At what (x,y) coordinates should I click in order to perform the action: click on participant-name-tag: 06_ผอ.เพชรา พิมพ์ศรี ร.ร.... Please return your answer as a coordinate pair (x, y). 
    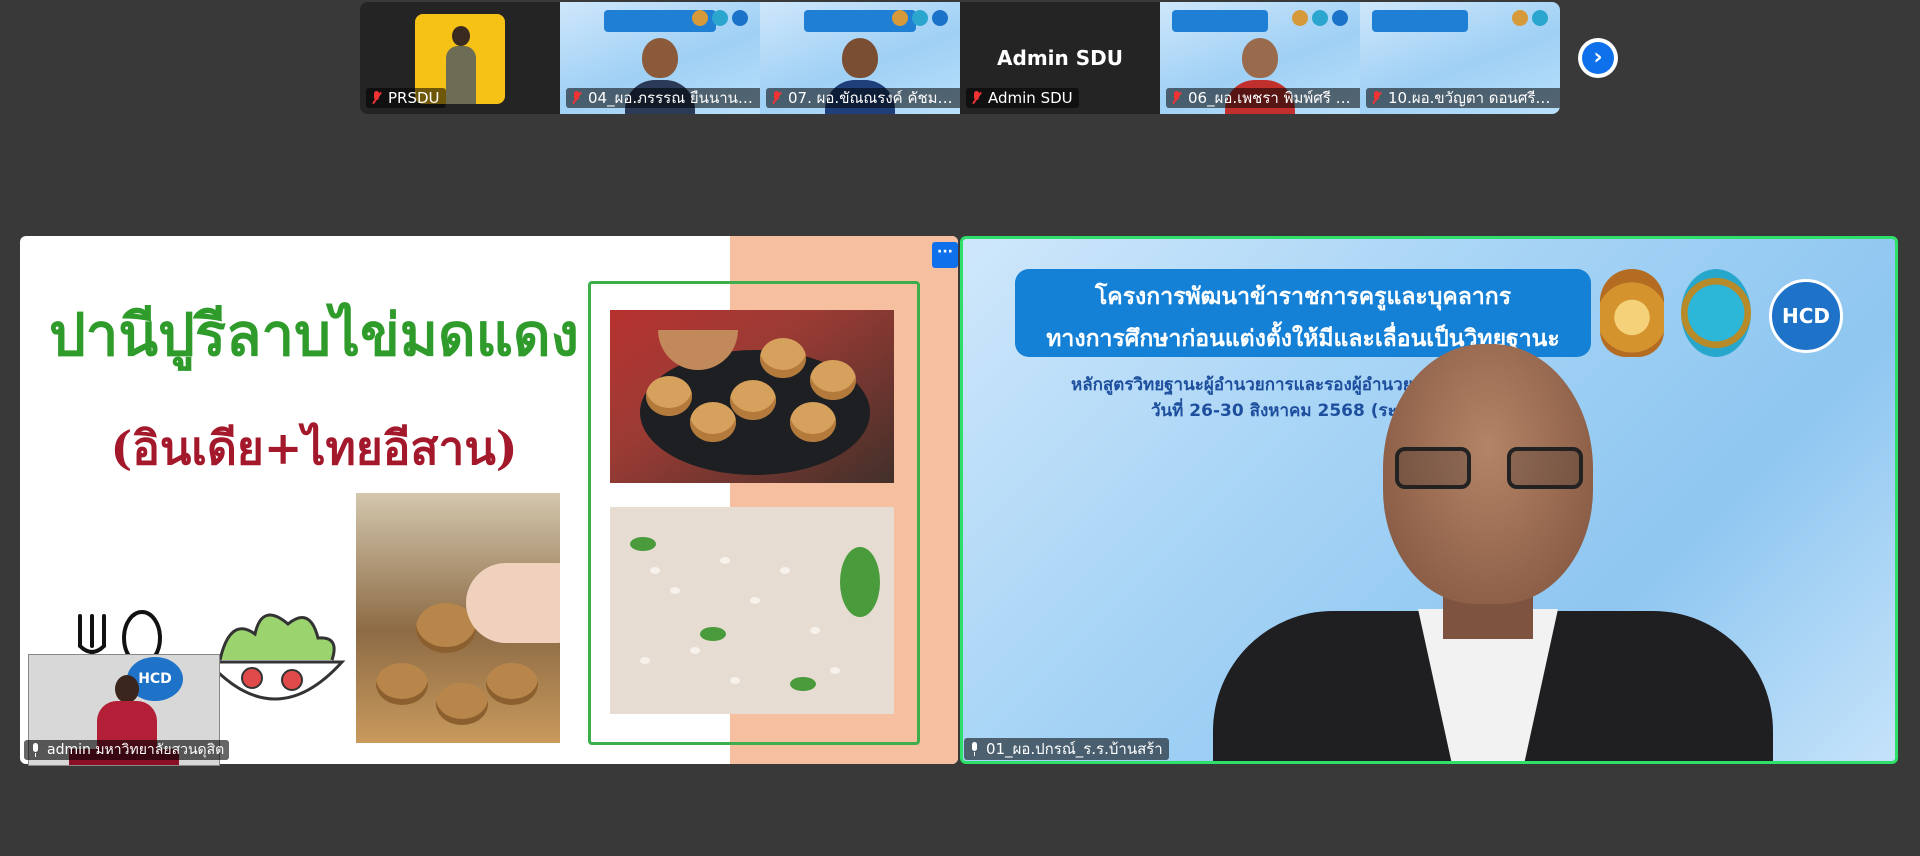
    Looking at the image, I should click on (1263, 98).